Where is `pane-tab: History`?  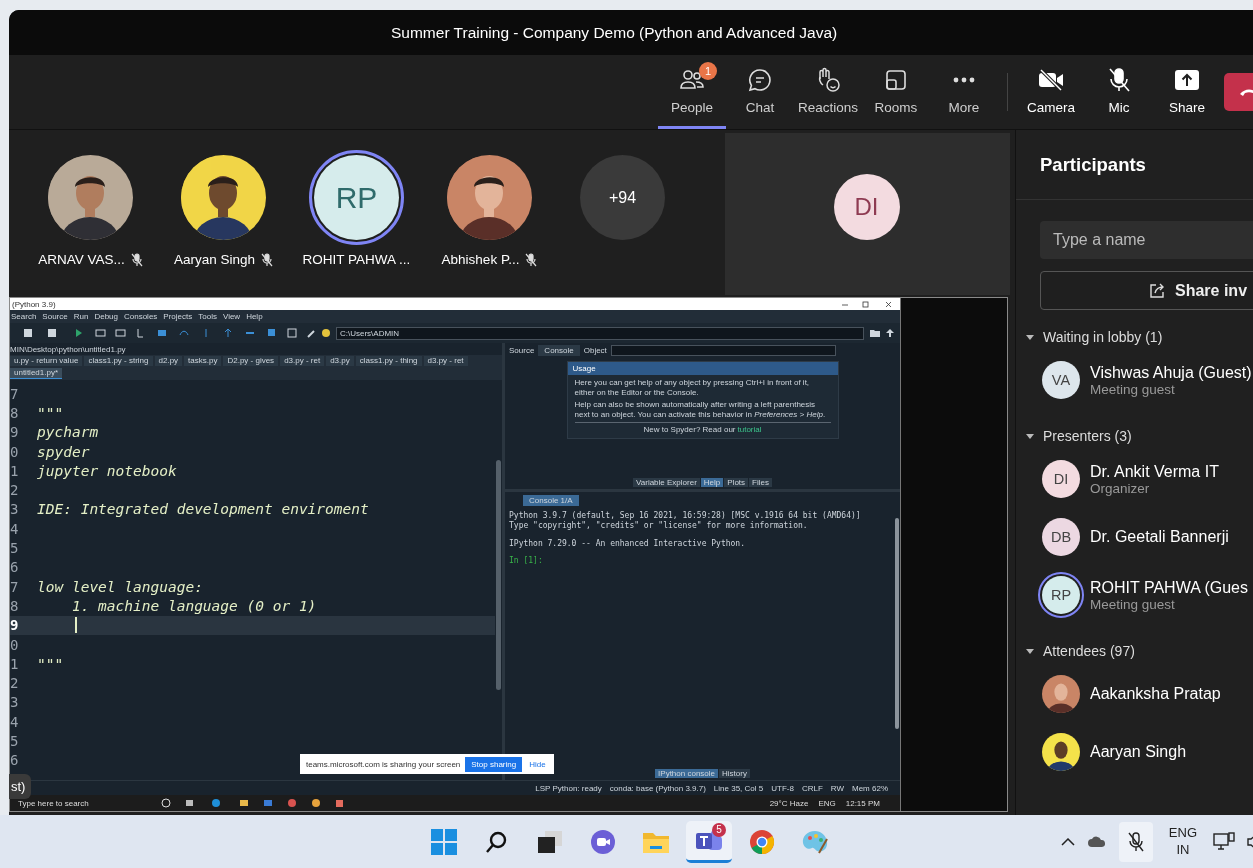 pane-tab: History is located at coordinates (734, 773).